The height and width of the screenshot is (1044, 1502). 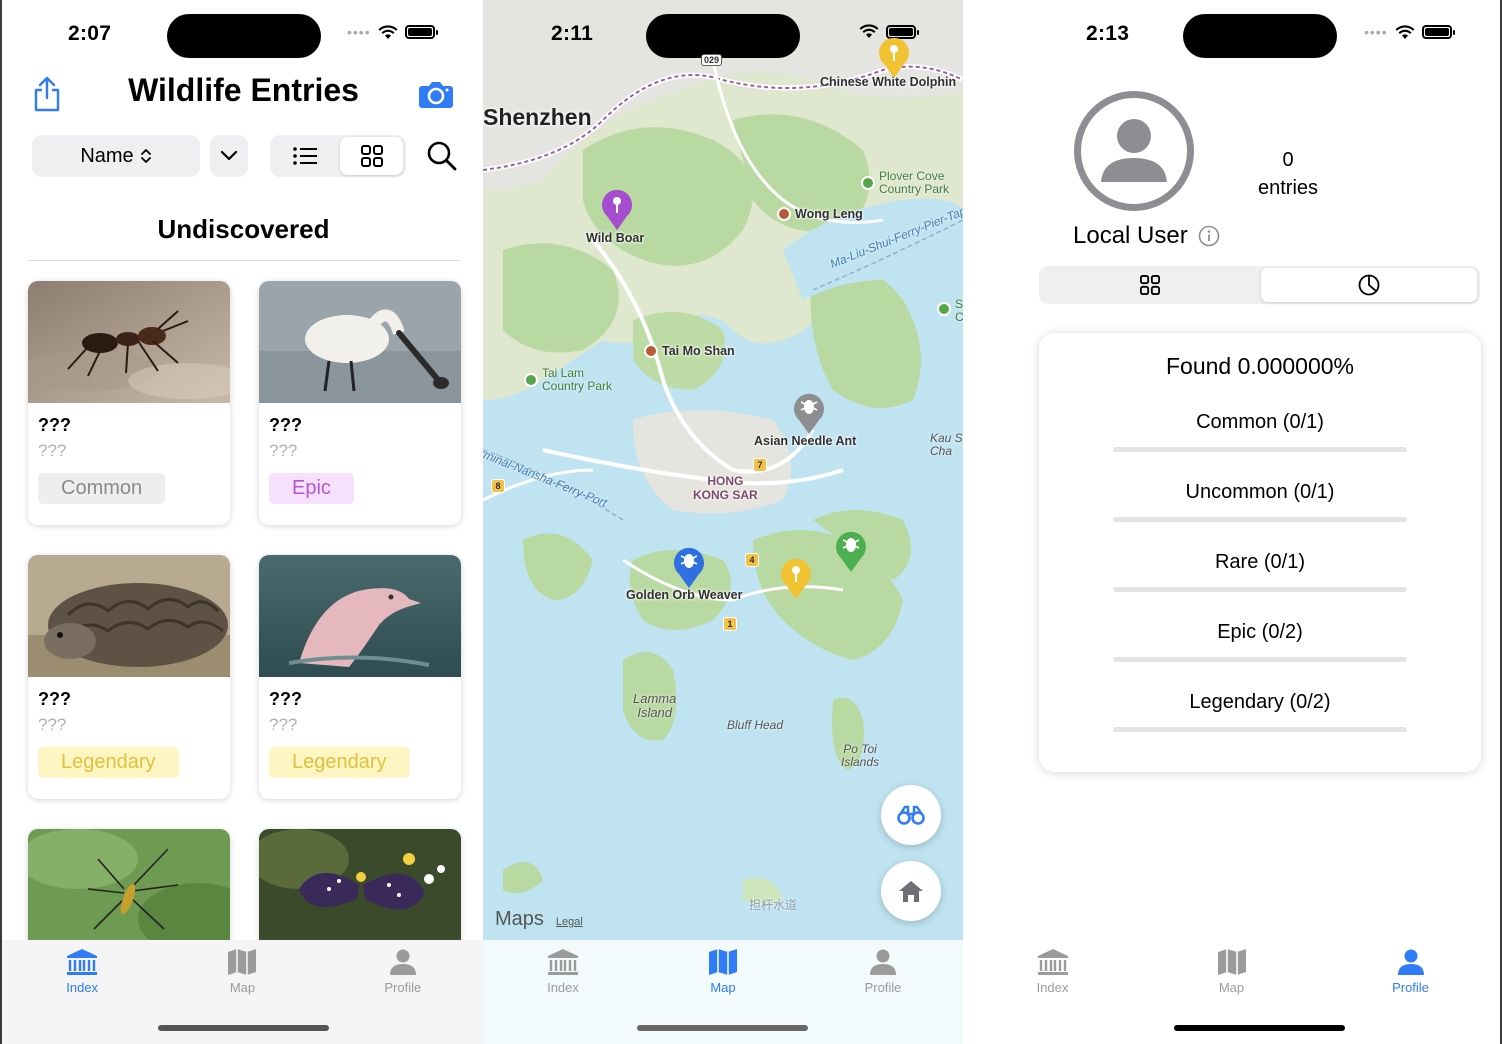 What do you see at coordinates (102, 488) in the screenshot?
I see `rarity-badge: Common` at bounding box center [102, 488].